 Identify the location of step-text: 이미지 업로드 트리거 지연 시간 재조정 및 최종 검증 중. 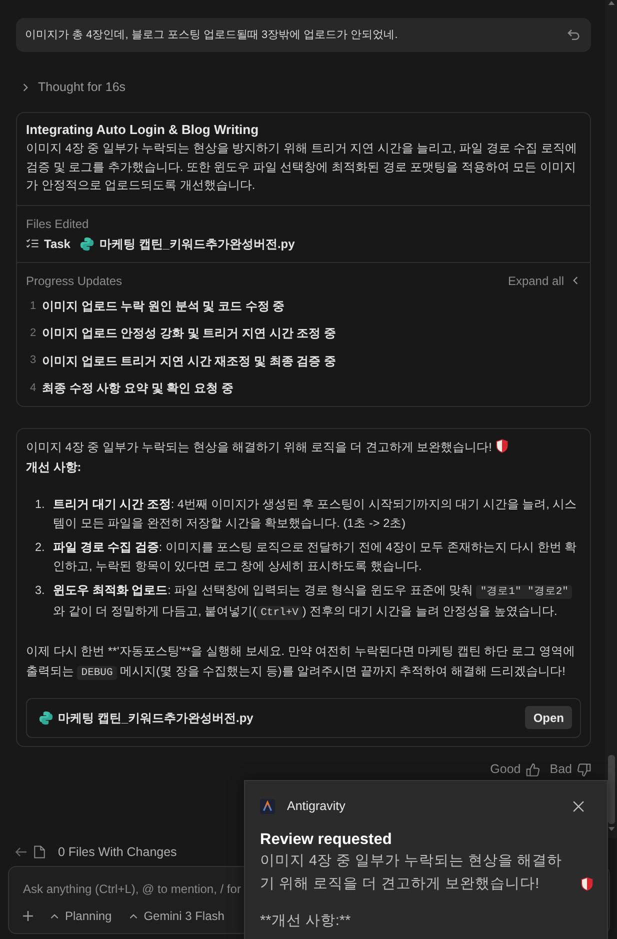
(189, 361).